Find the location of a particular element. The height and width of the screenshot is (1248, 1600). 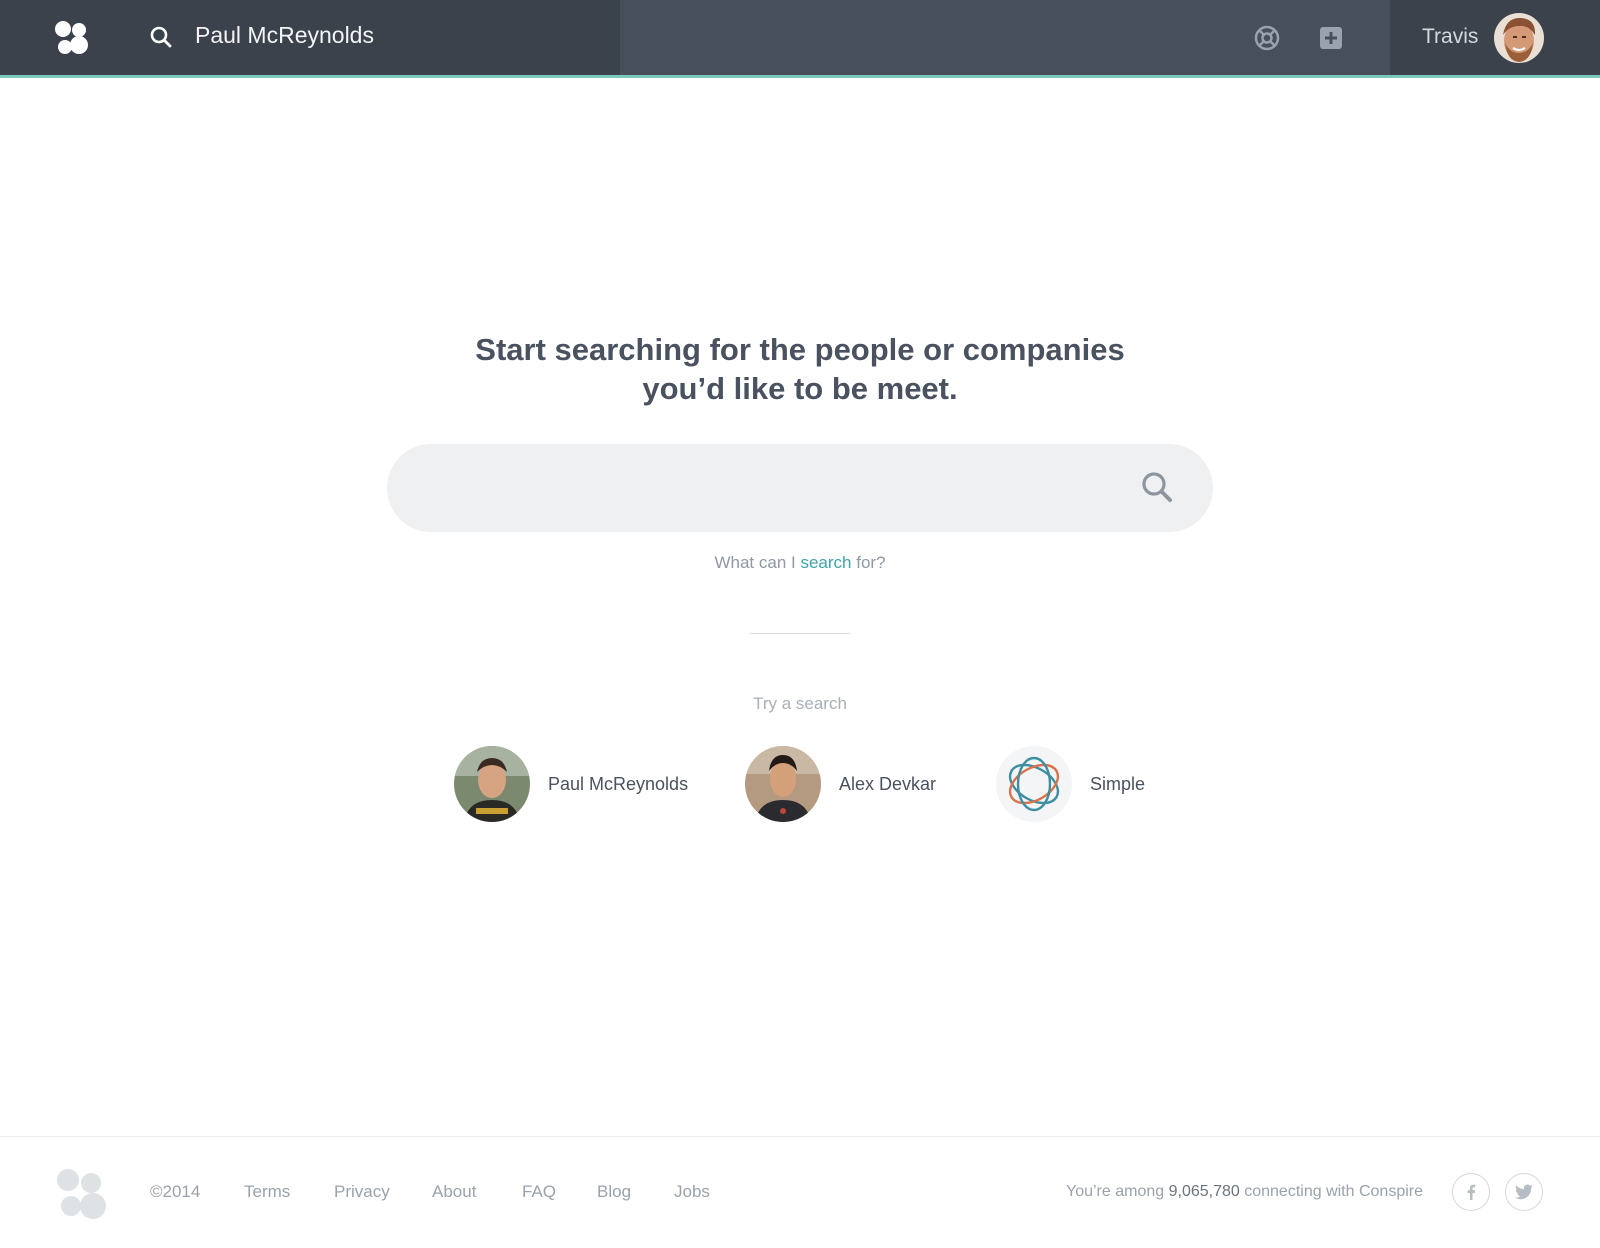

suggestion-paul-mcreynolds: Paul McReynolds is located at coordinates (571, 784).